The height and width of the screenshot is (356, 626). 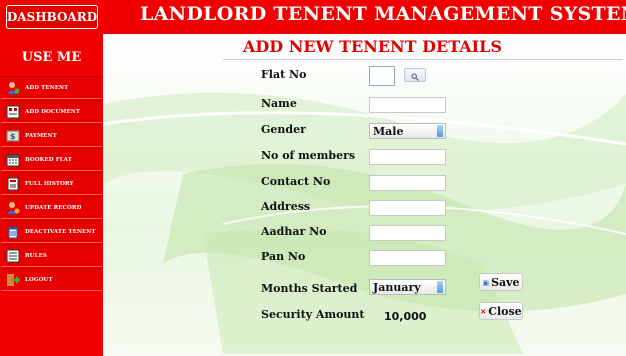 I want to click on security-amount-value: 10,000, so click(x=405, y=316).